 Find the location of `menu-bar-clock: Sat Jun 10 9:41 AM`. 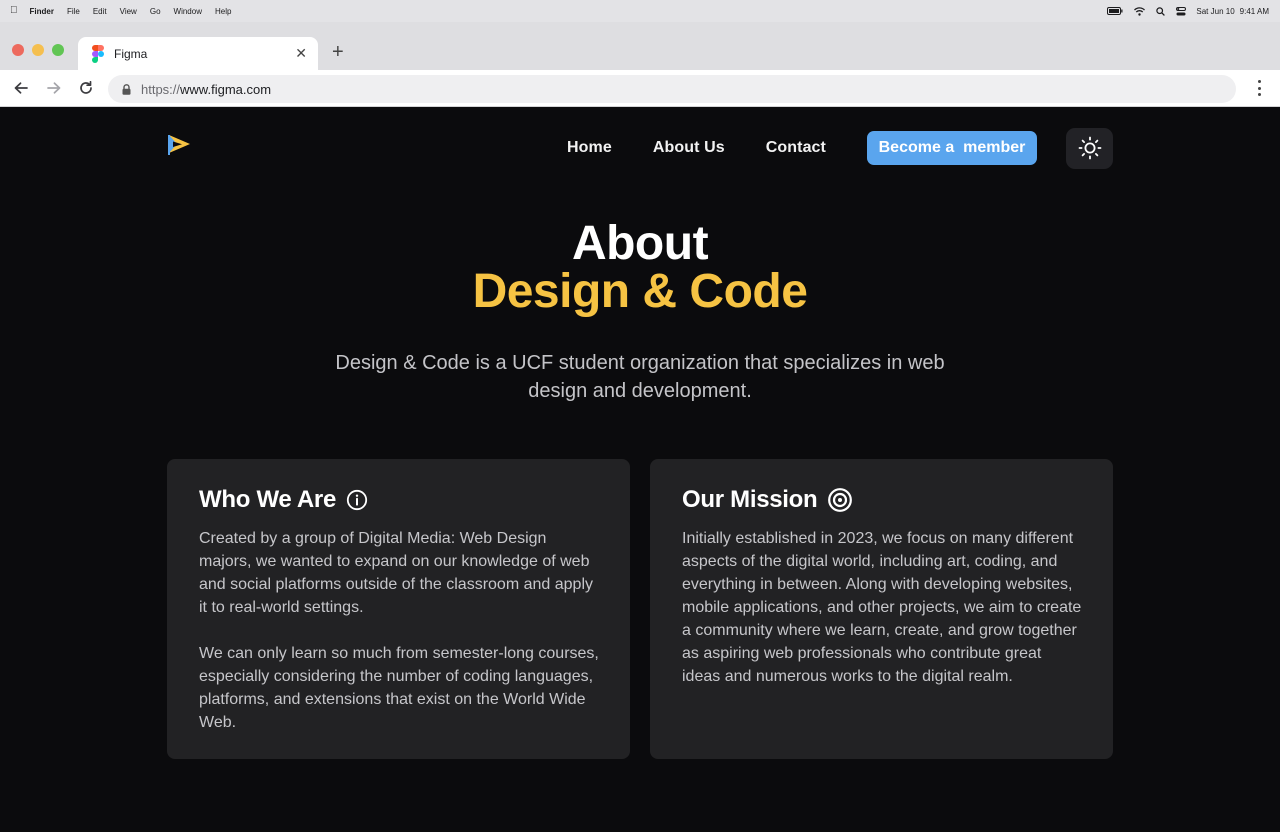

menu-bar-clock: Sat Jun 10 9:41 AM is located at coordinates (1232, 11).